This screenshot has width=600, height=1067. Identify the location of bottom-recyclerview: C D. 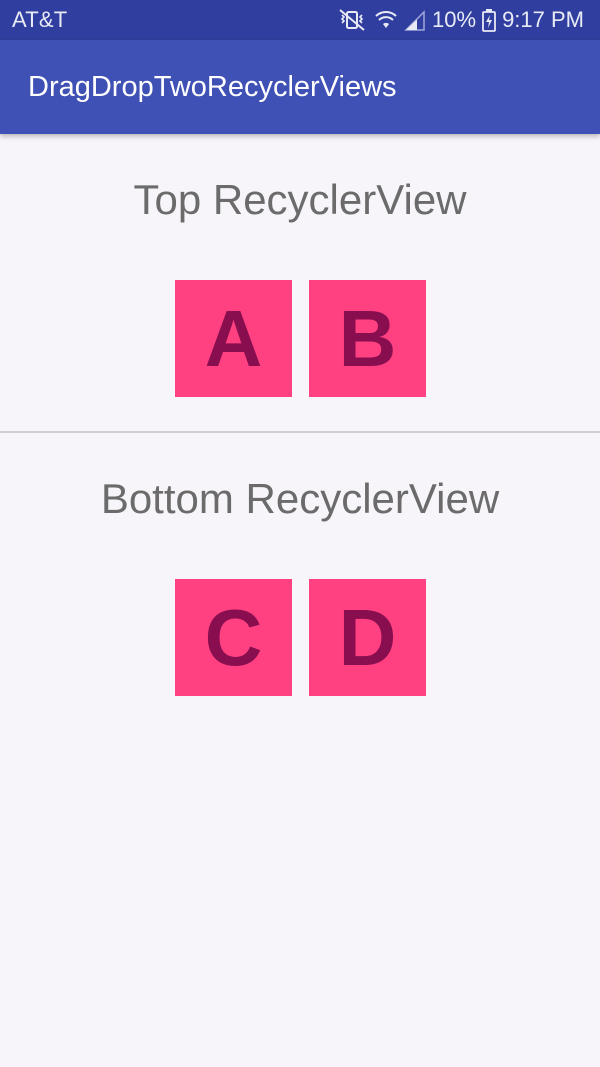
(300, 637).